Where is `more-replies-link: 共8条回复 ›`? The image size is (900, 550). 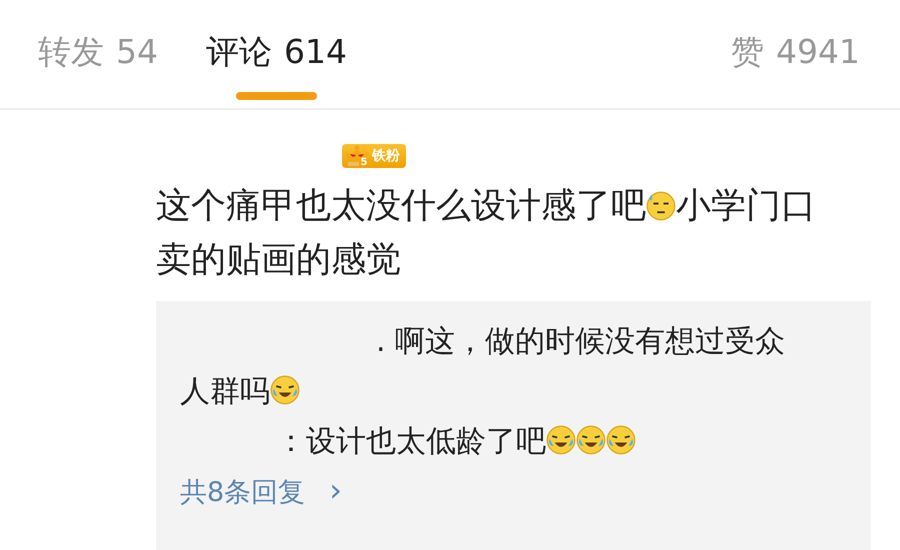 more-replies-link: 共8条回复 › is located at coordinates (261, 490).